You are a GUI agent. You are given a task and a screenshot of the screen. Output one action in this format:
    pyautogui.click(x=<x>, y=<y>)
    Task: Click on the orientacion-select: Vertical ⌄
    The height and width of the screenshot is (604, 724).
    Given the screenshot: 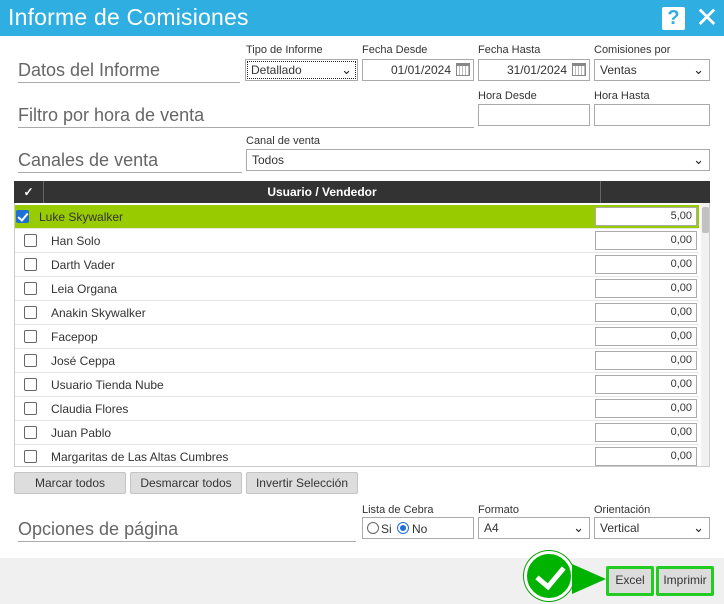 What is the action you would take?
    pyautogui.click(x=652, y=528)
    